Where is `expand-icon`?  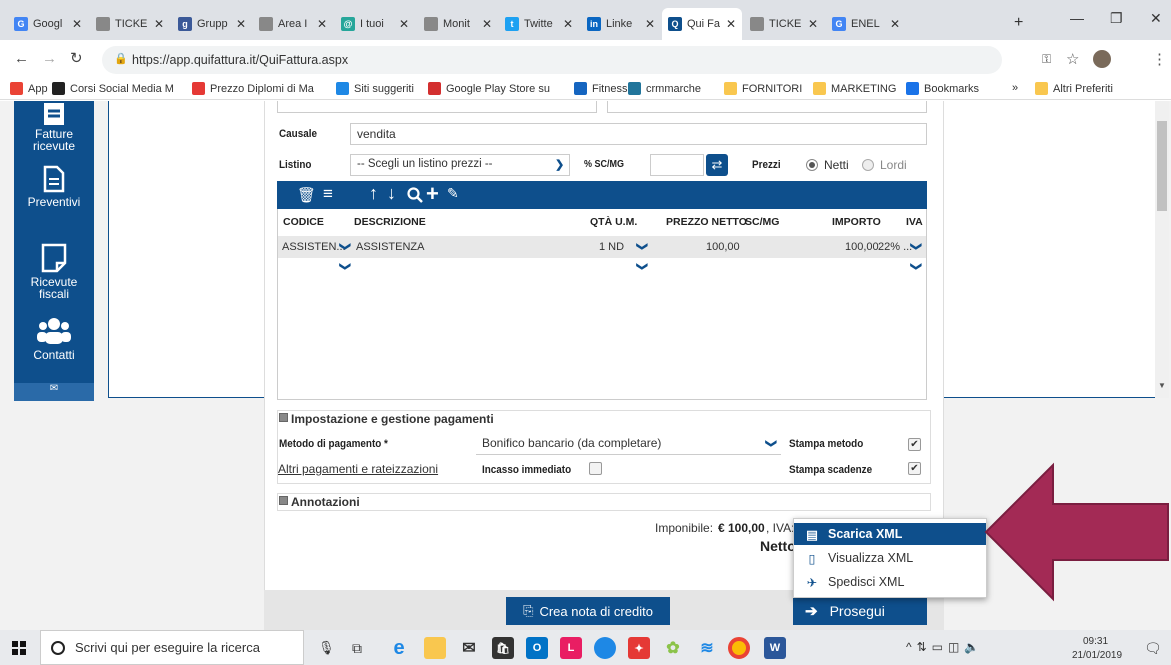 expand-icon is located at coordinates (283, 500).